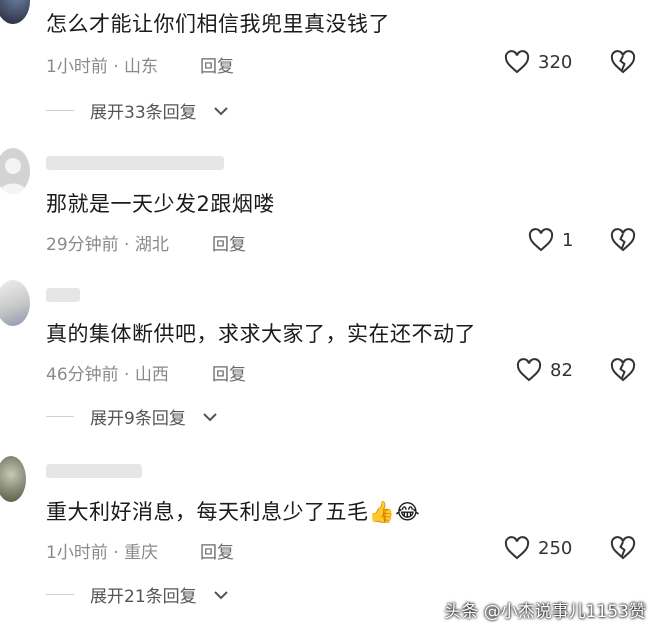 Image resolution: width=660 pixels, height=632 pixels. I want to click on like-button: 250, so click(538, 548).